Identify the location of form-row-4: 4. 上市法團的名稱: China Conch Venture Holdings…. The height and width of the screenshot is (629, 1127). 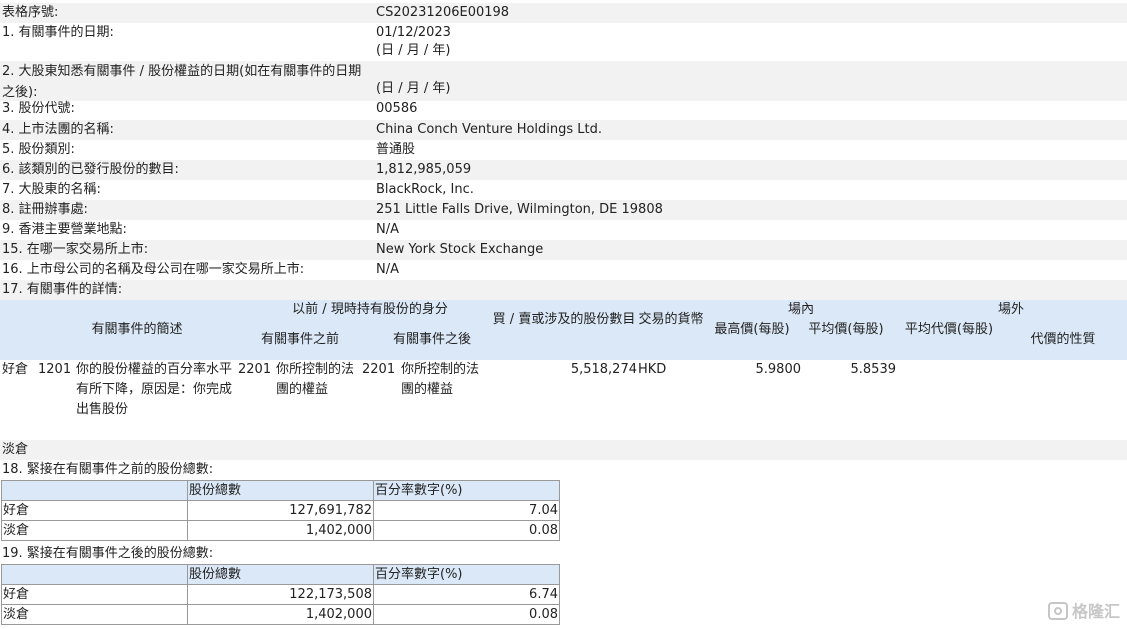
(563, 130).